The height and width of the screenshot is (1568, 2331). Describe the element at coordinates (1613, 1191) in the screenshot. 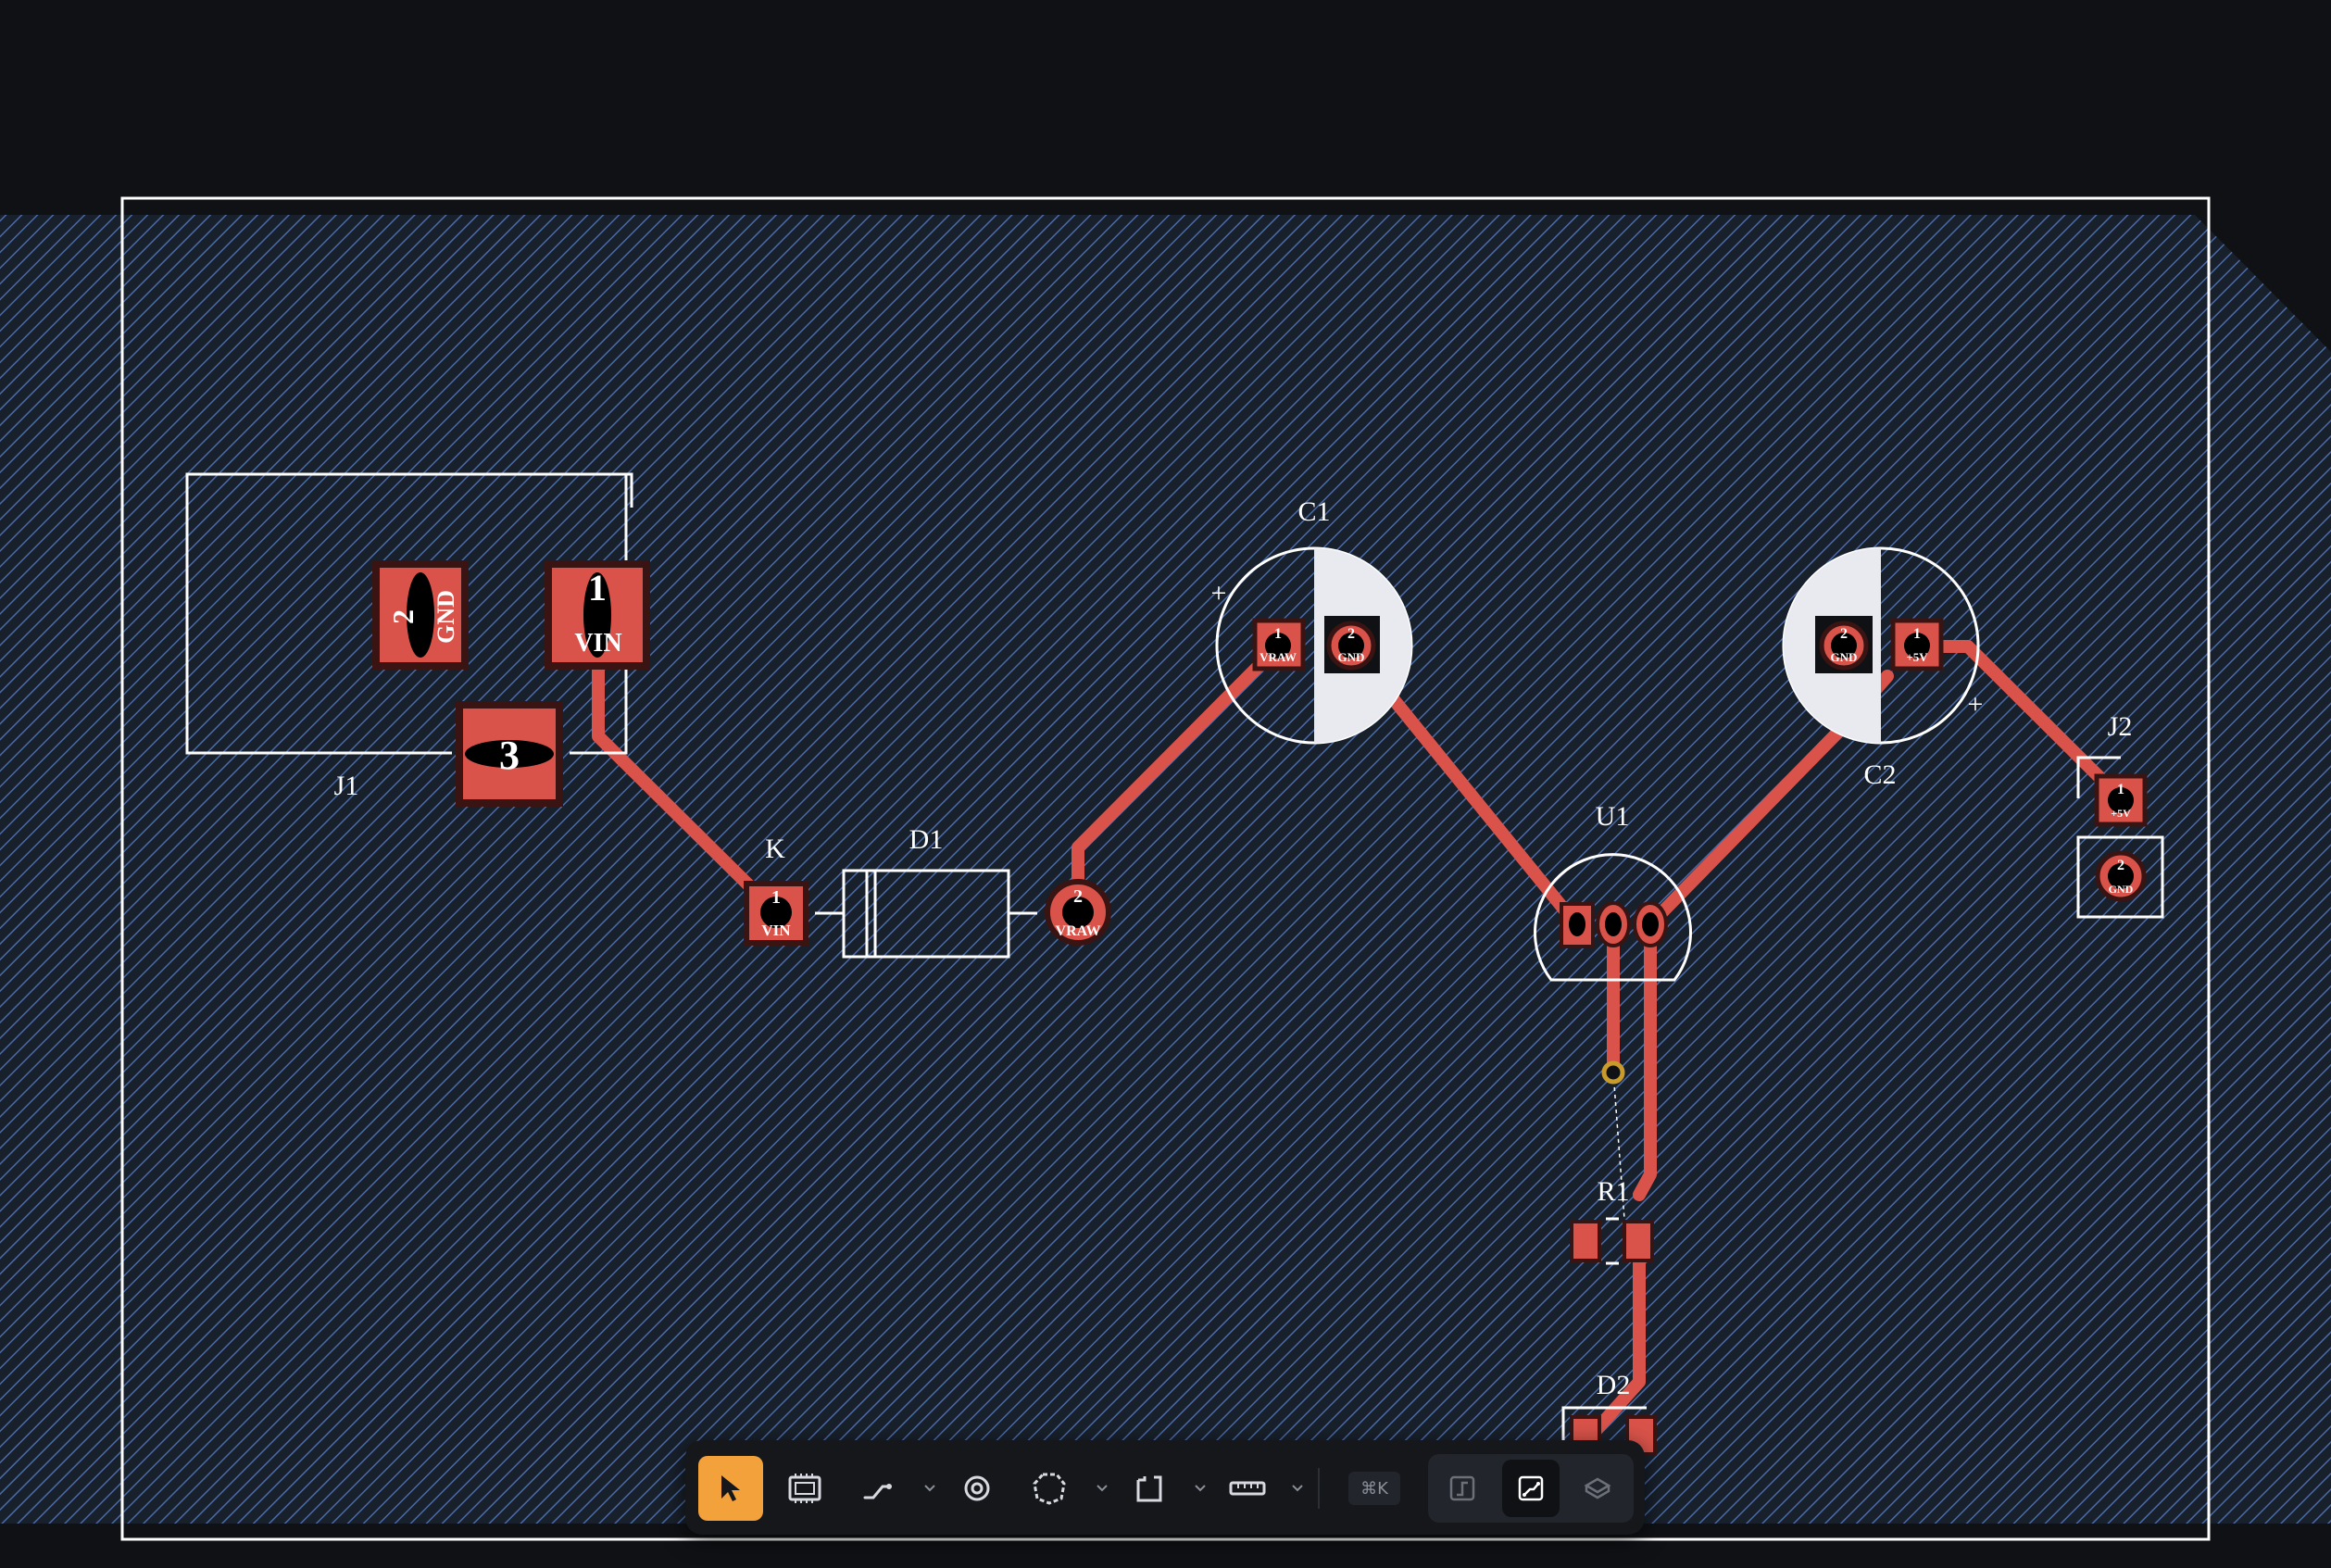

I see `r1-ref-label: R1` at that location.